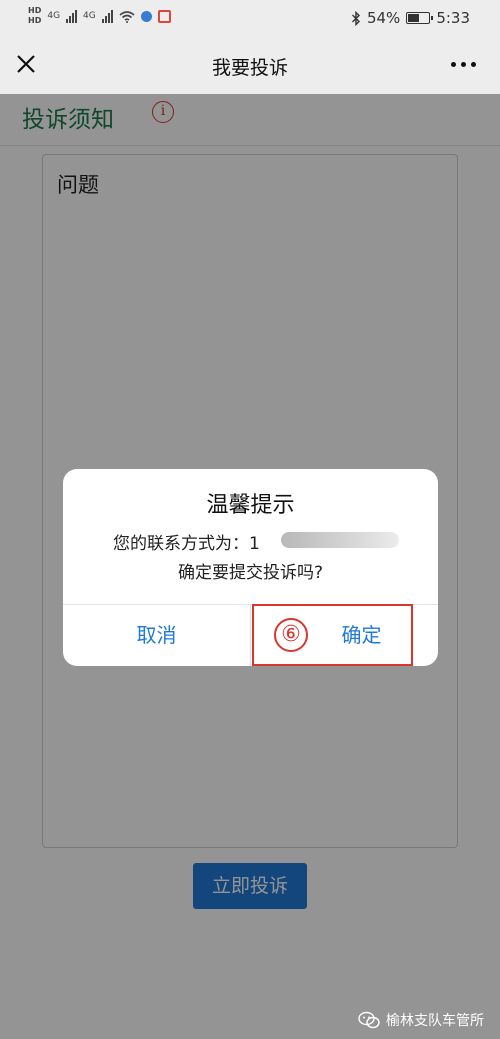 The image size is (500, 1039). What do you see at coordinates (250, 18) in the screenshot?
I see `status-bar: HD HD 4G 4G 54% 5:33` at bounding box center [250, 18].